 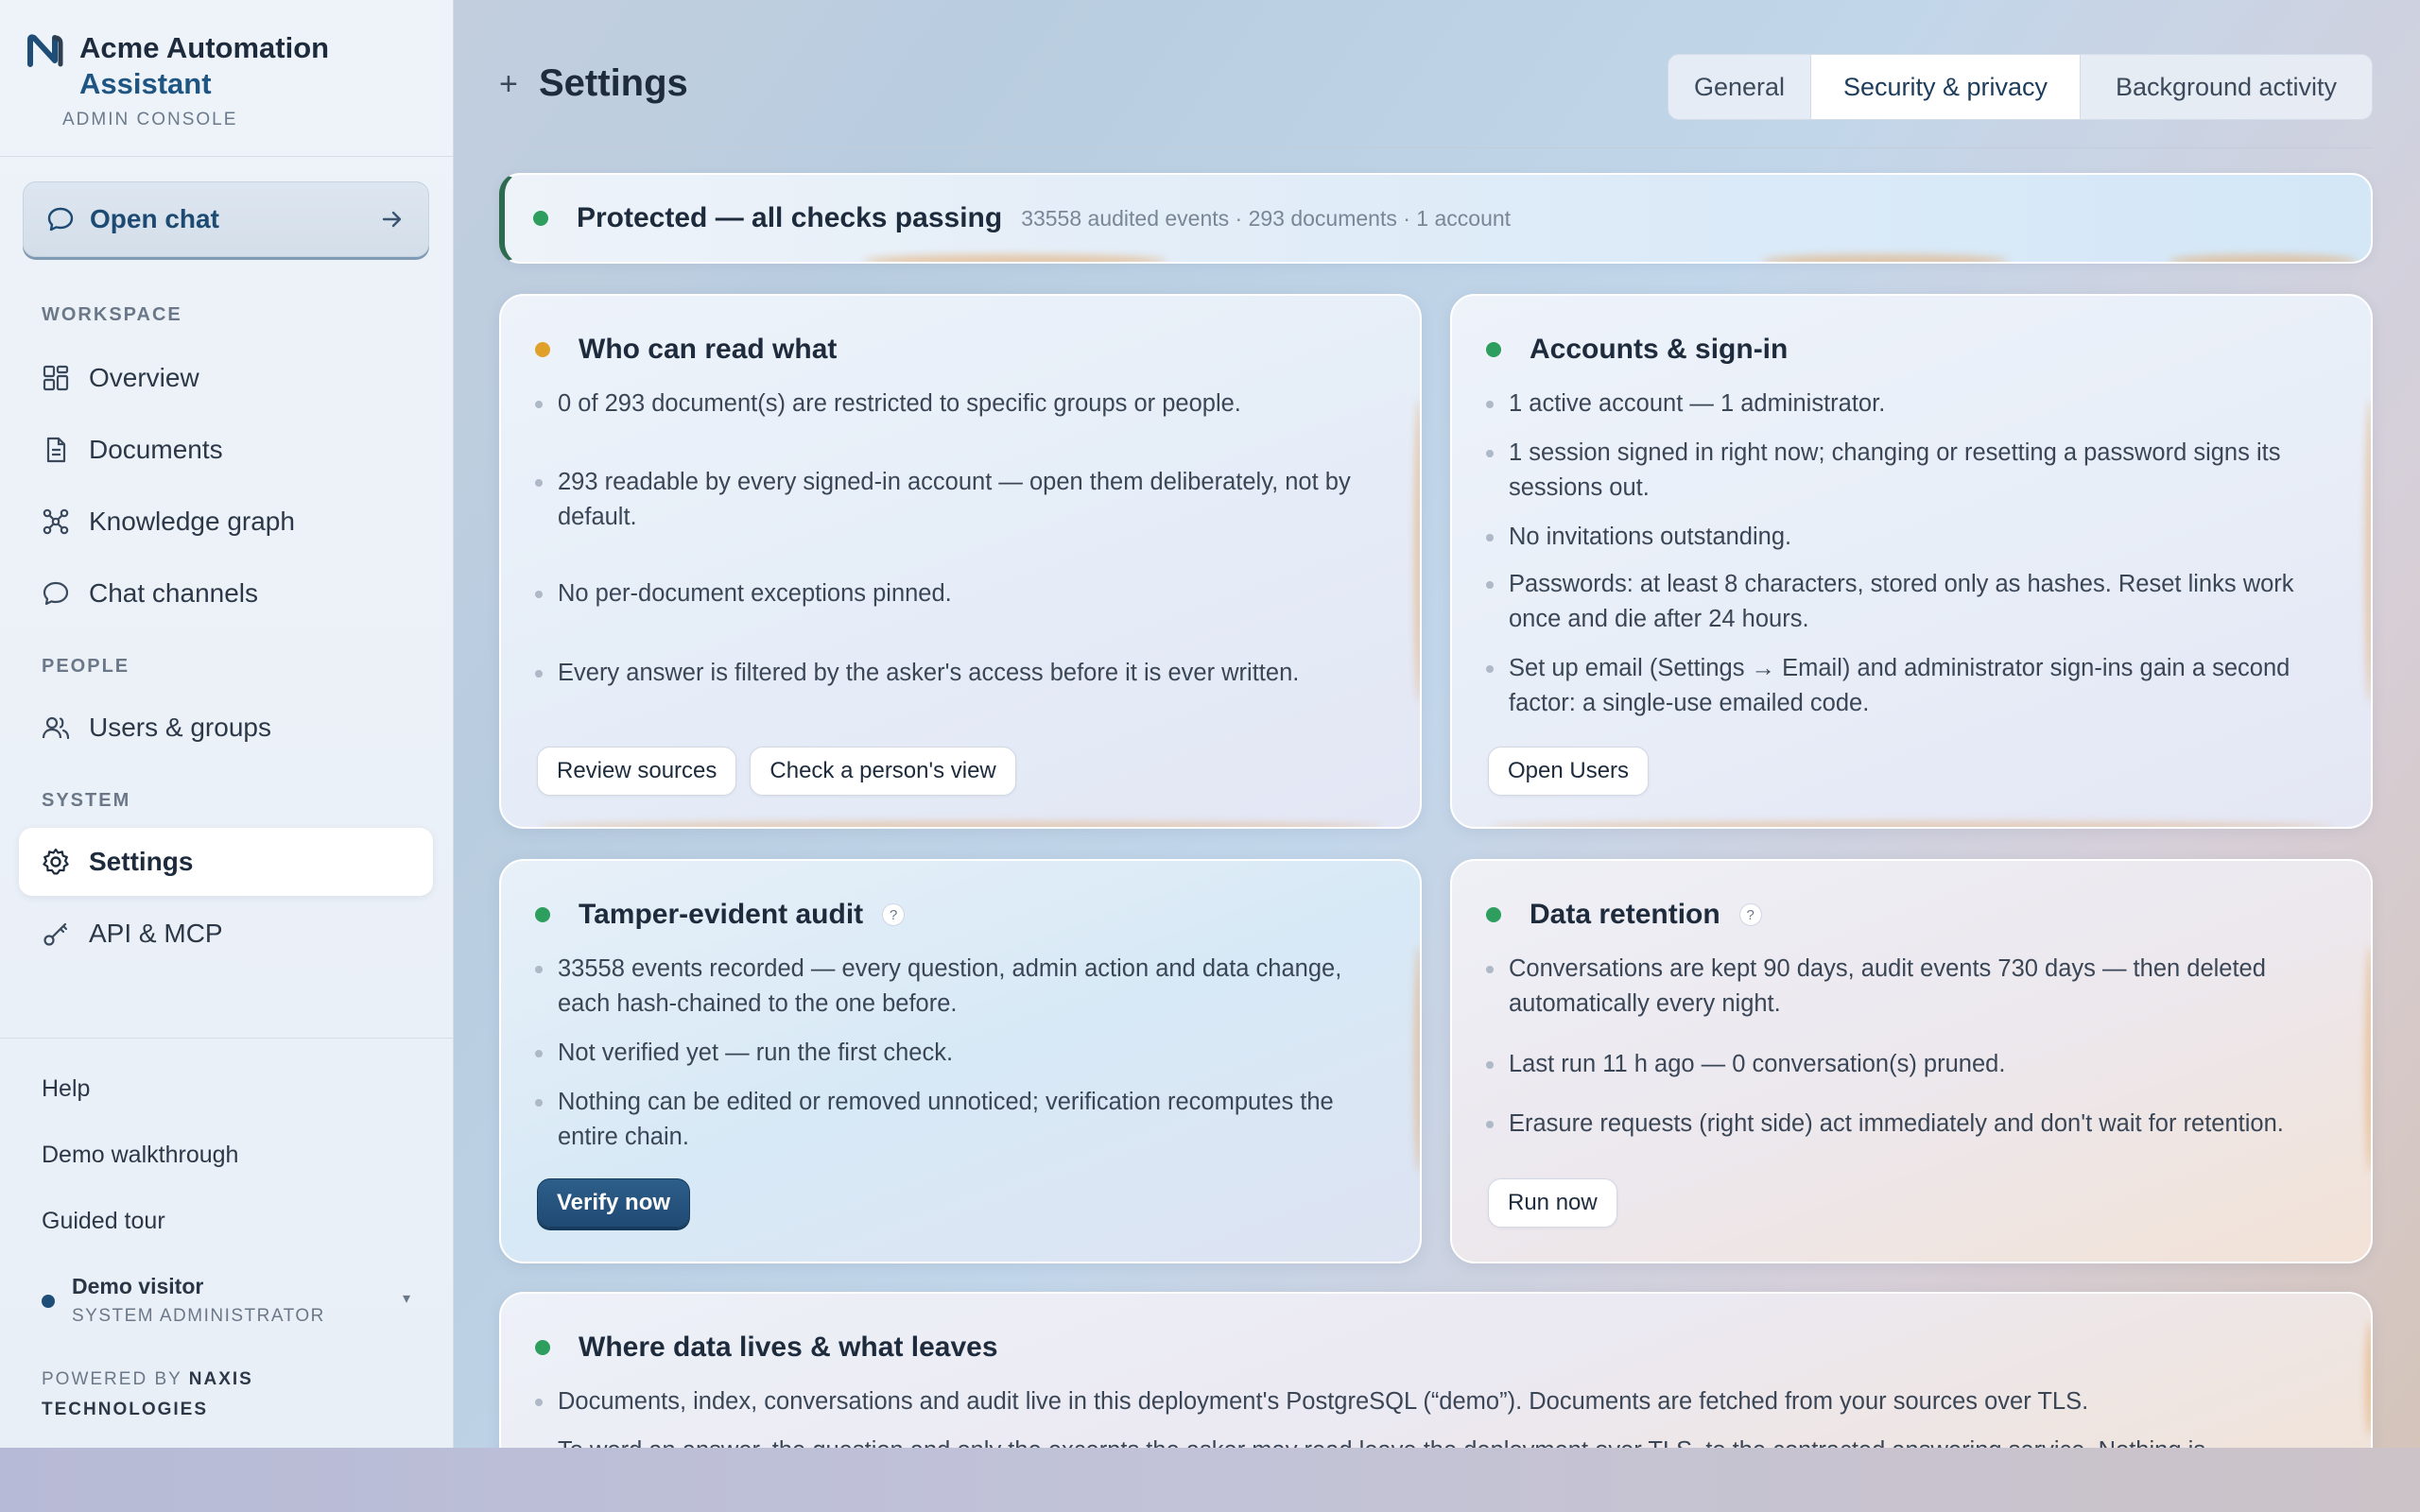 I want to click on user-status-dot, so click(x=48, y=1301).